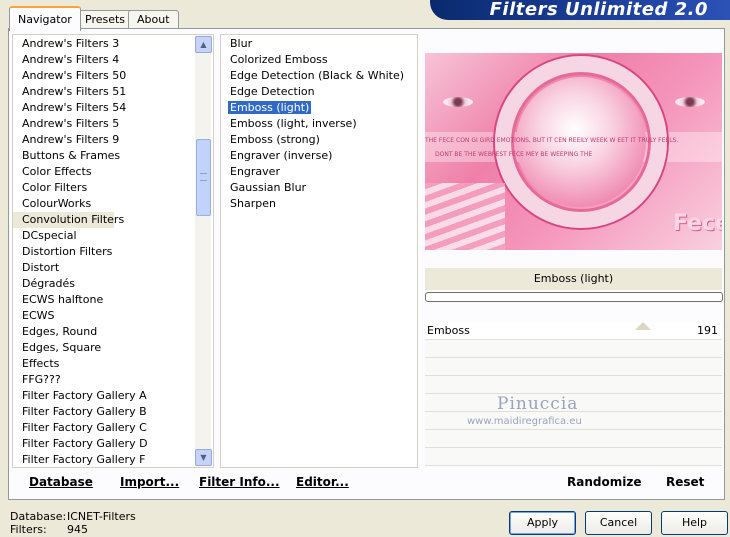 The width and height of the screenshot is (730, 537). Describe the element at coordinates (604, 482) in the screenshot. I see `randomize-button: Randomize` at that location.